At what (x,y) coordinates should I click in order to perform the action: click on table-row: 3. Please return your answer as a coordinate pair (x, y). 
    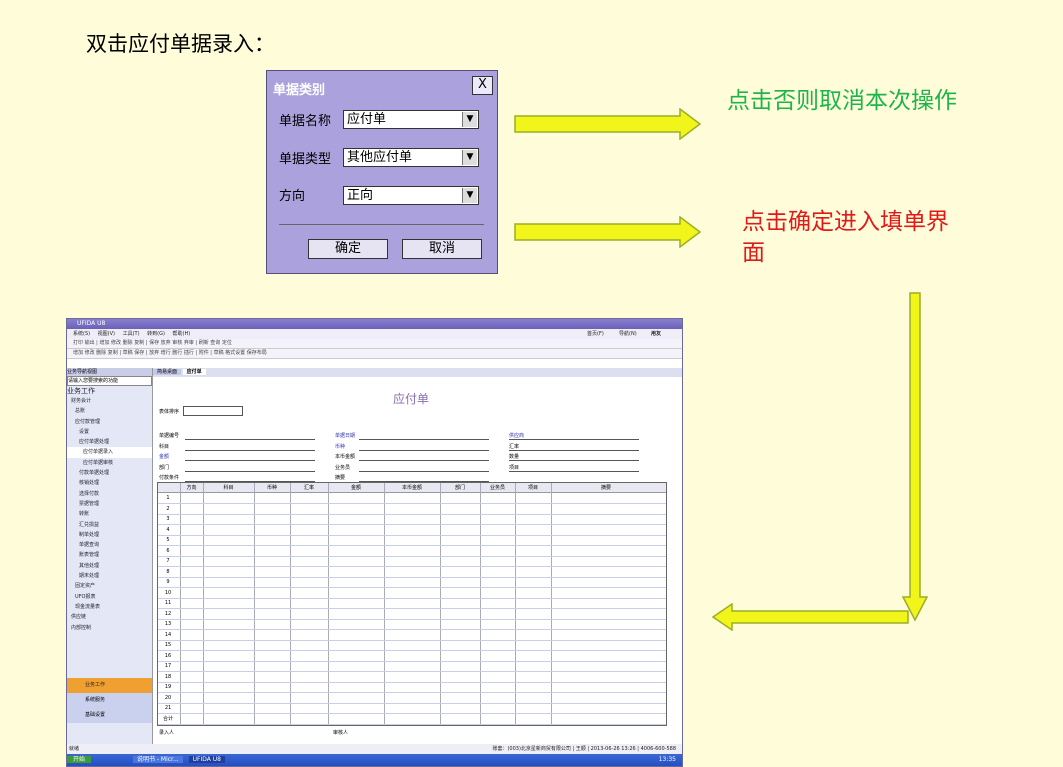
    Looking at the image, I should click on (412, 519).